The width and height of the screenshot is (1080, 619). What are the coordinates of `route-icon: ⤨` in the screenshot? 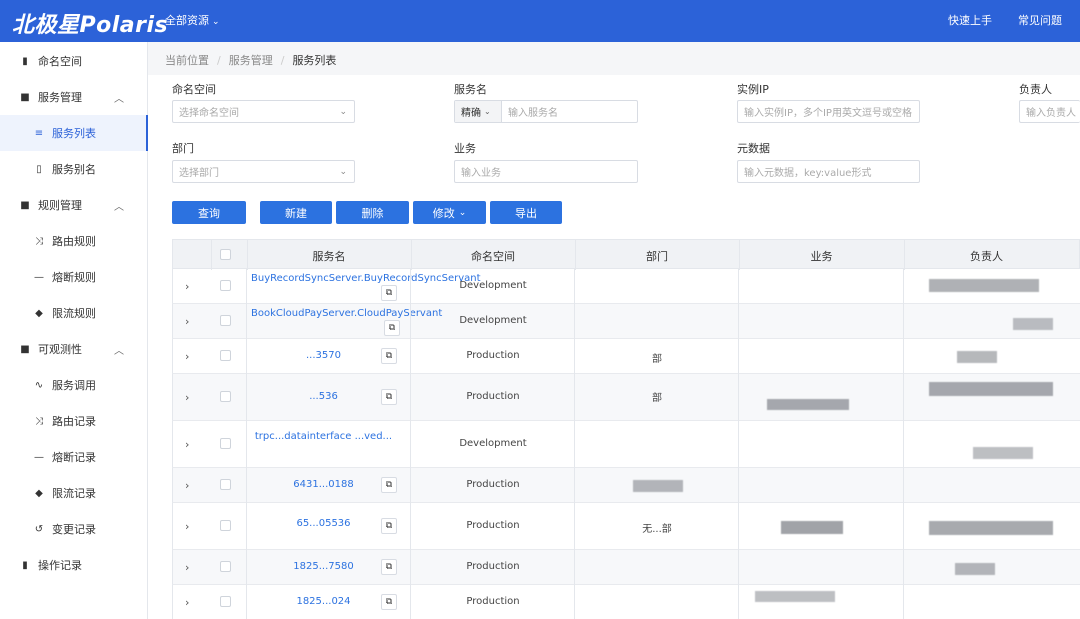 It's located at (39, 241).